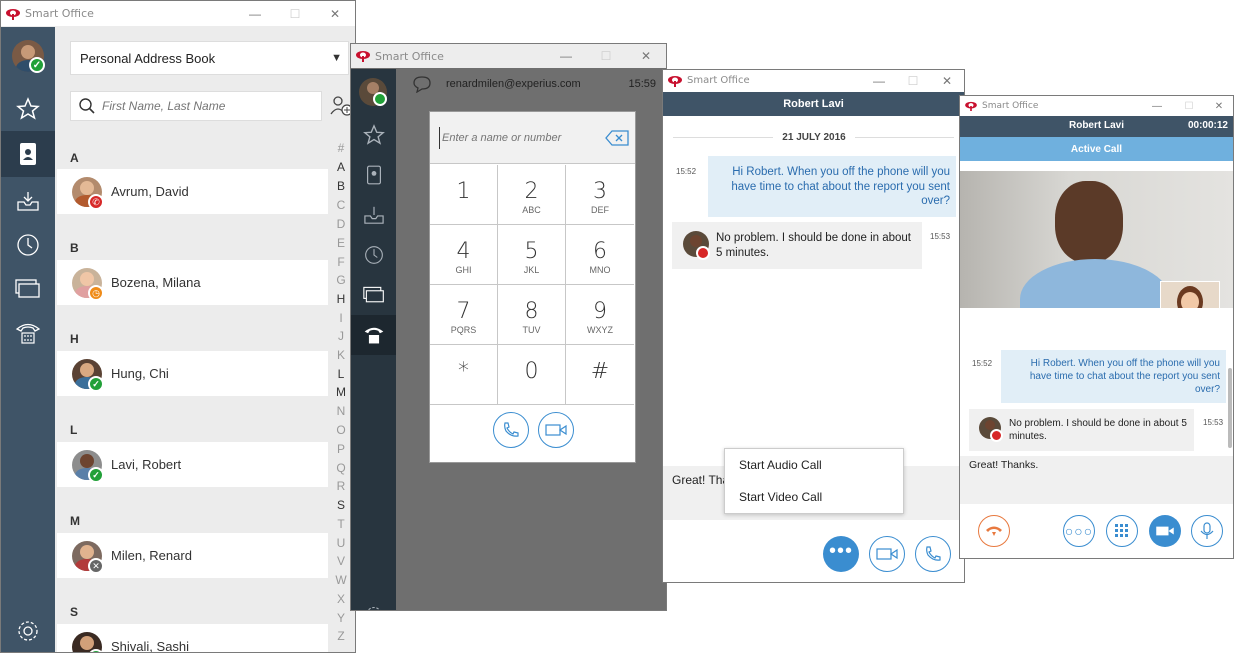 The image size is (1234, 653). I want to click on alphabet-letter: G, so click(341, 280).